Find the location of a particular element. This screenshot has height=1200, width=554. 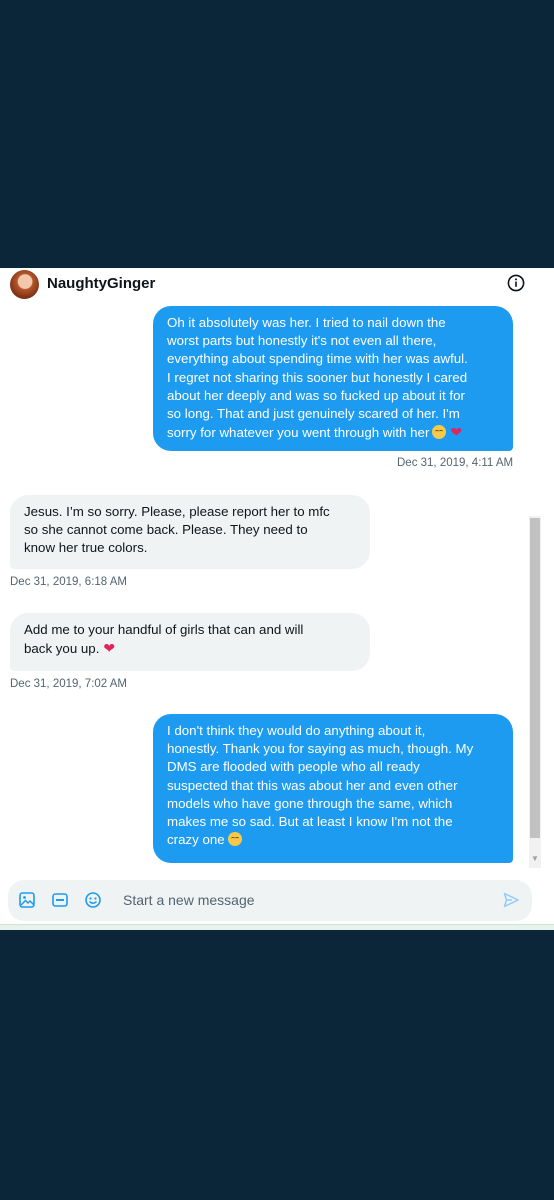

avatar is located at coordinates (24, 284).